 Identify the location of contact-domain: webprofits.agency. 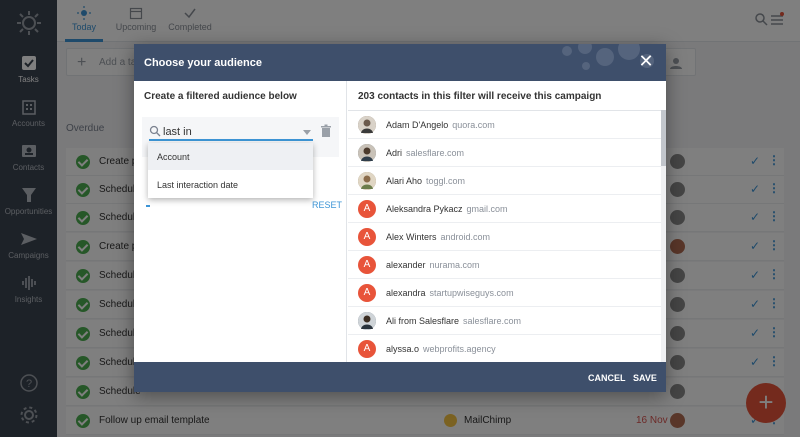
(459, 349).